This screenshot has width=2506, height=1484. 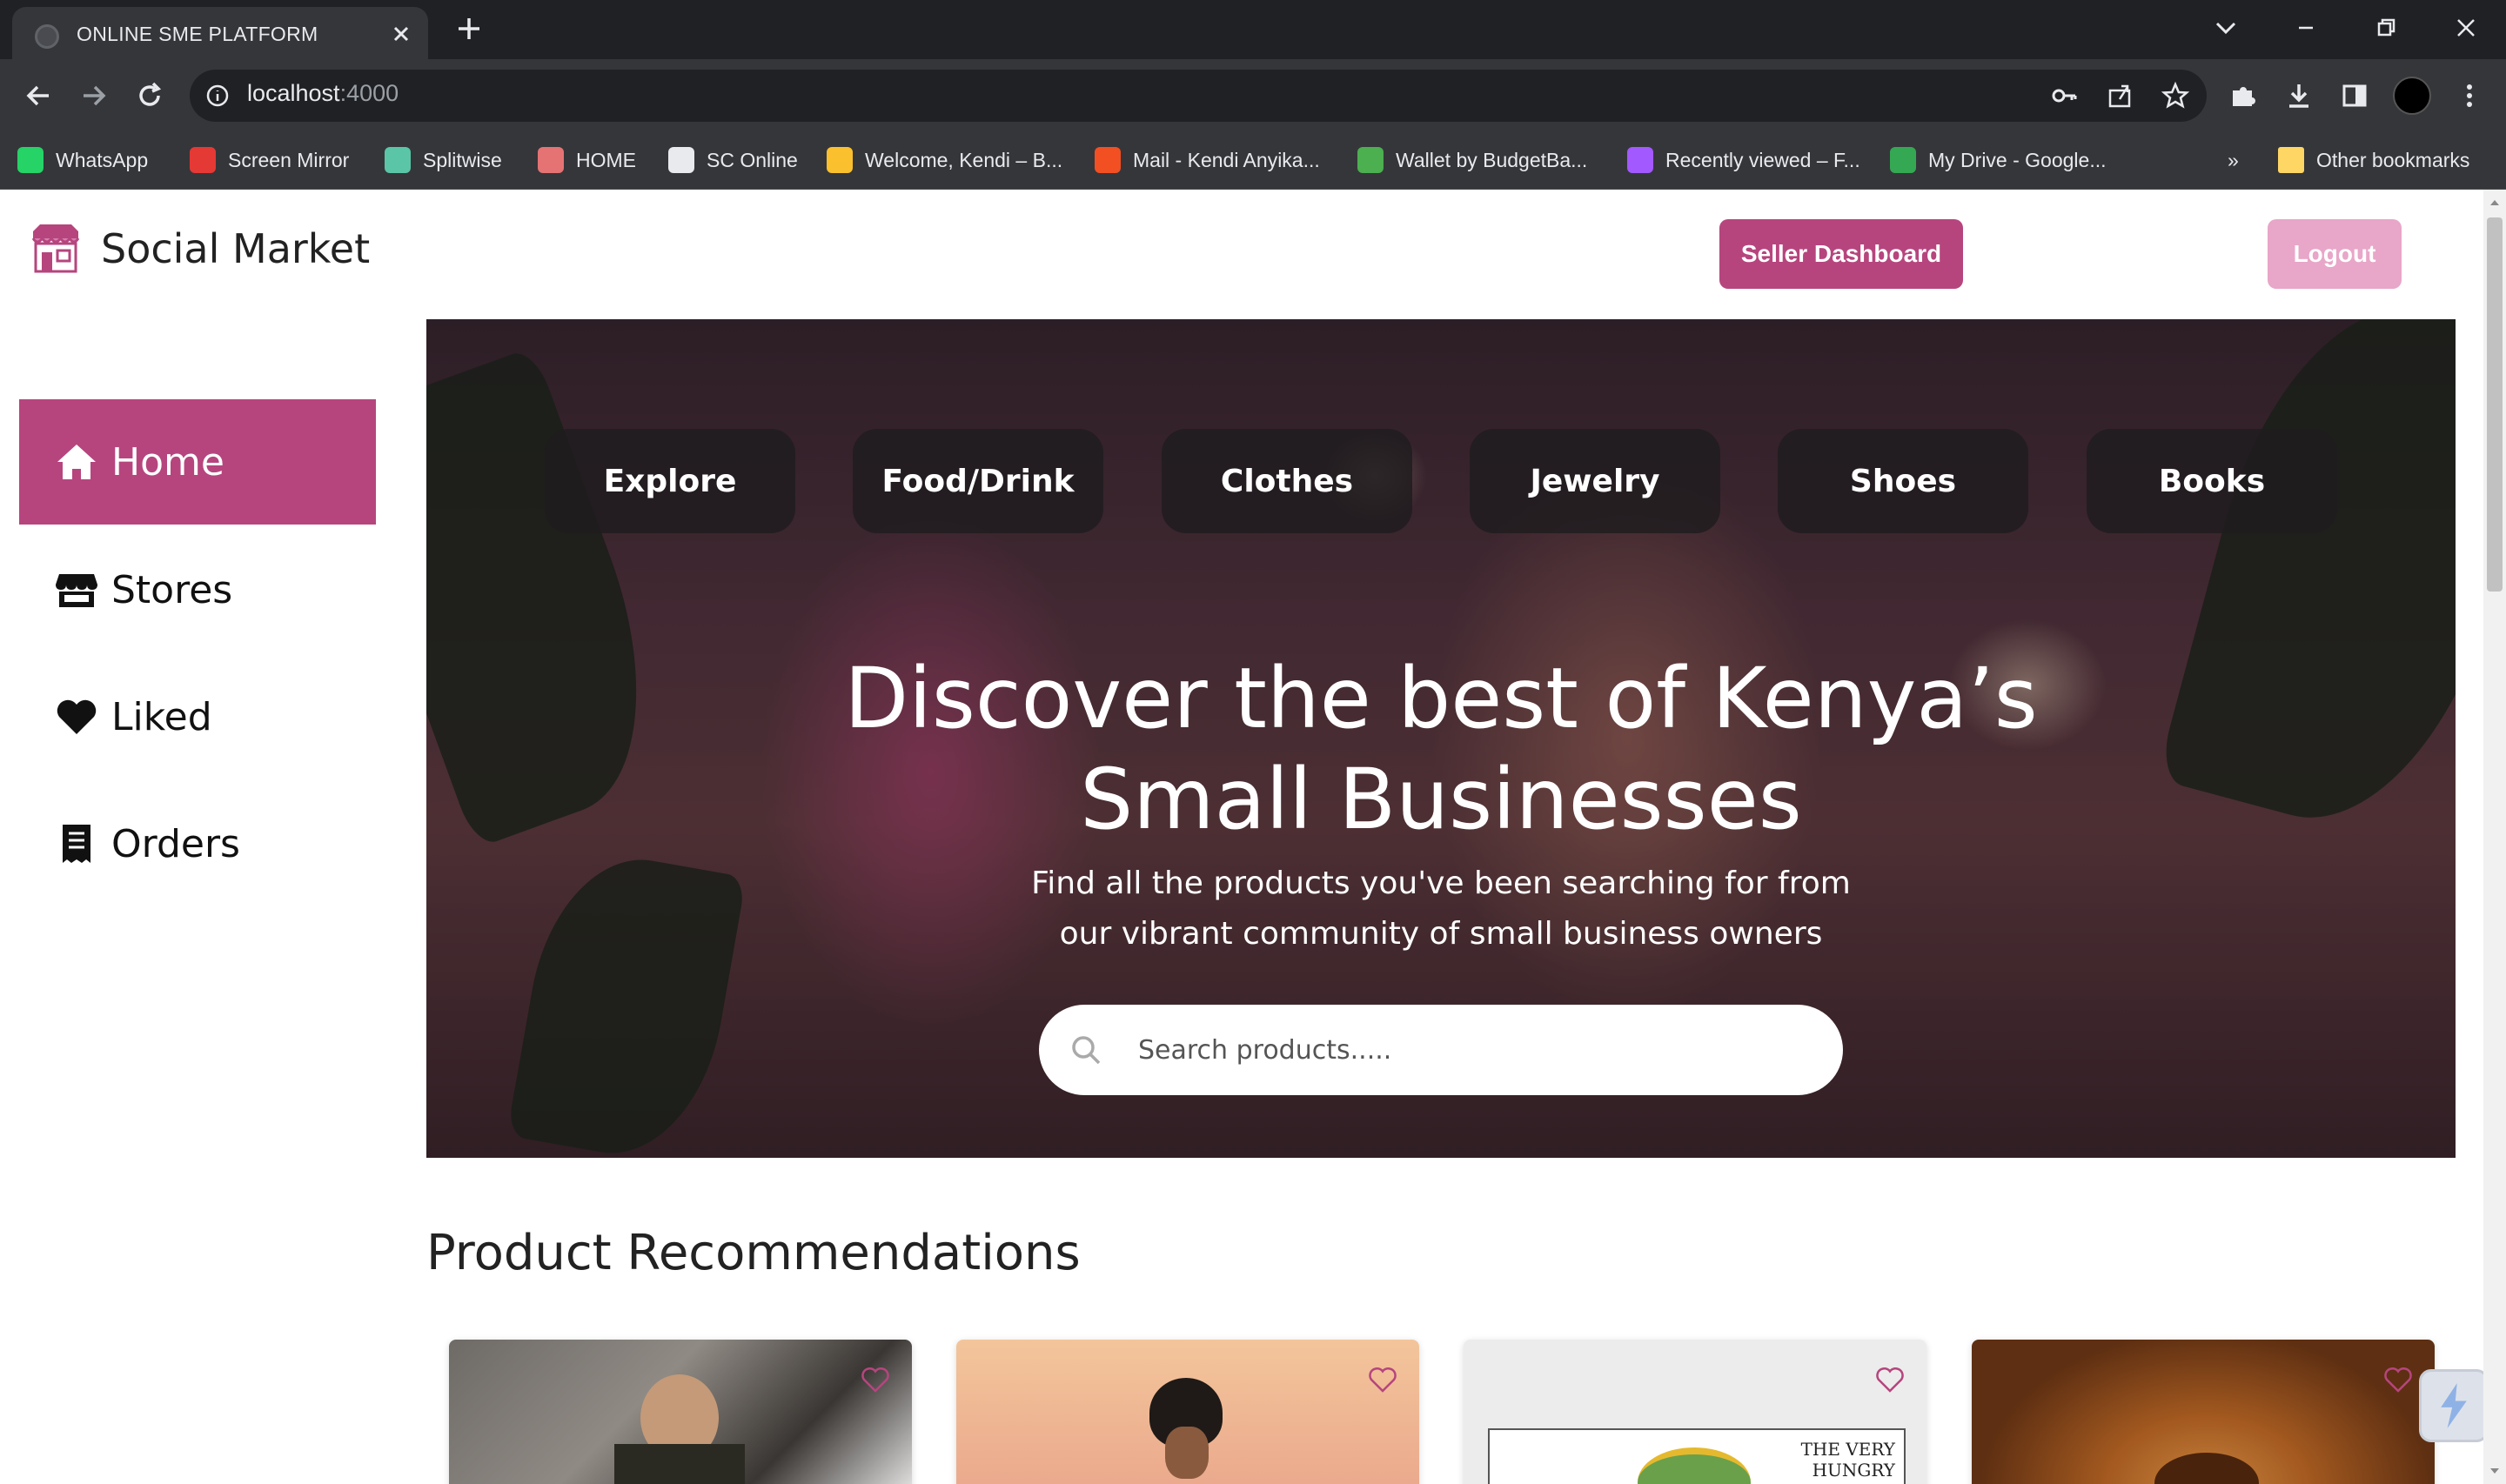 What do you see at coordinates (102, 160) in the screenshot?
I see `bookmark-label: WhatsApp` at bounding box center [102, 160].